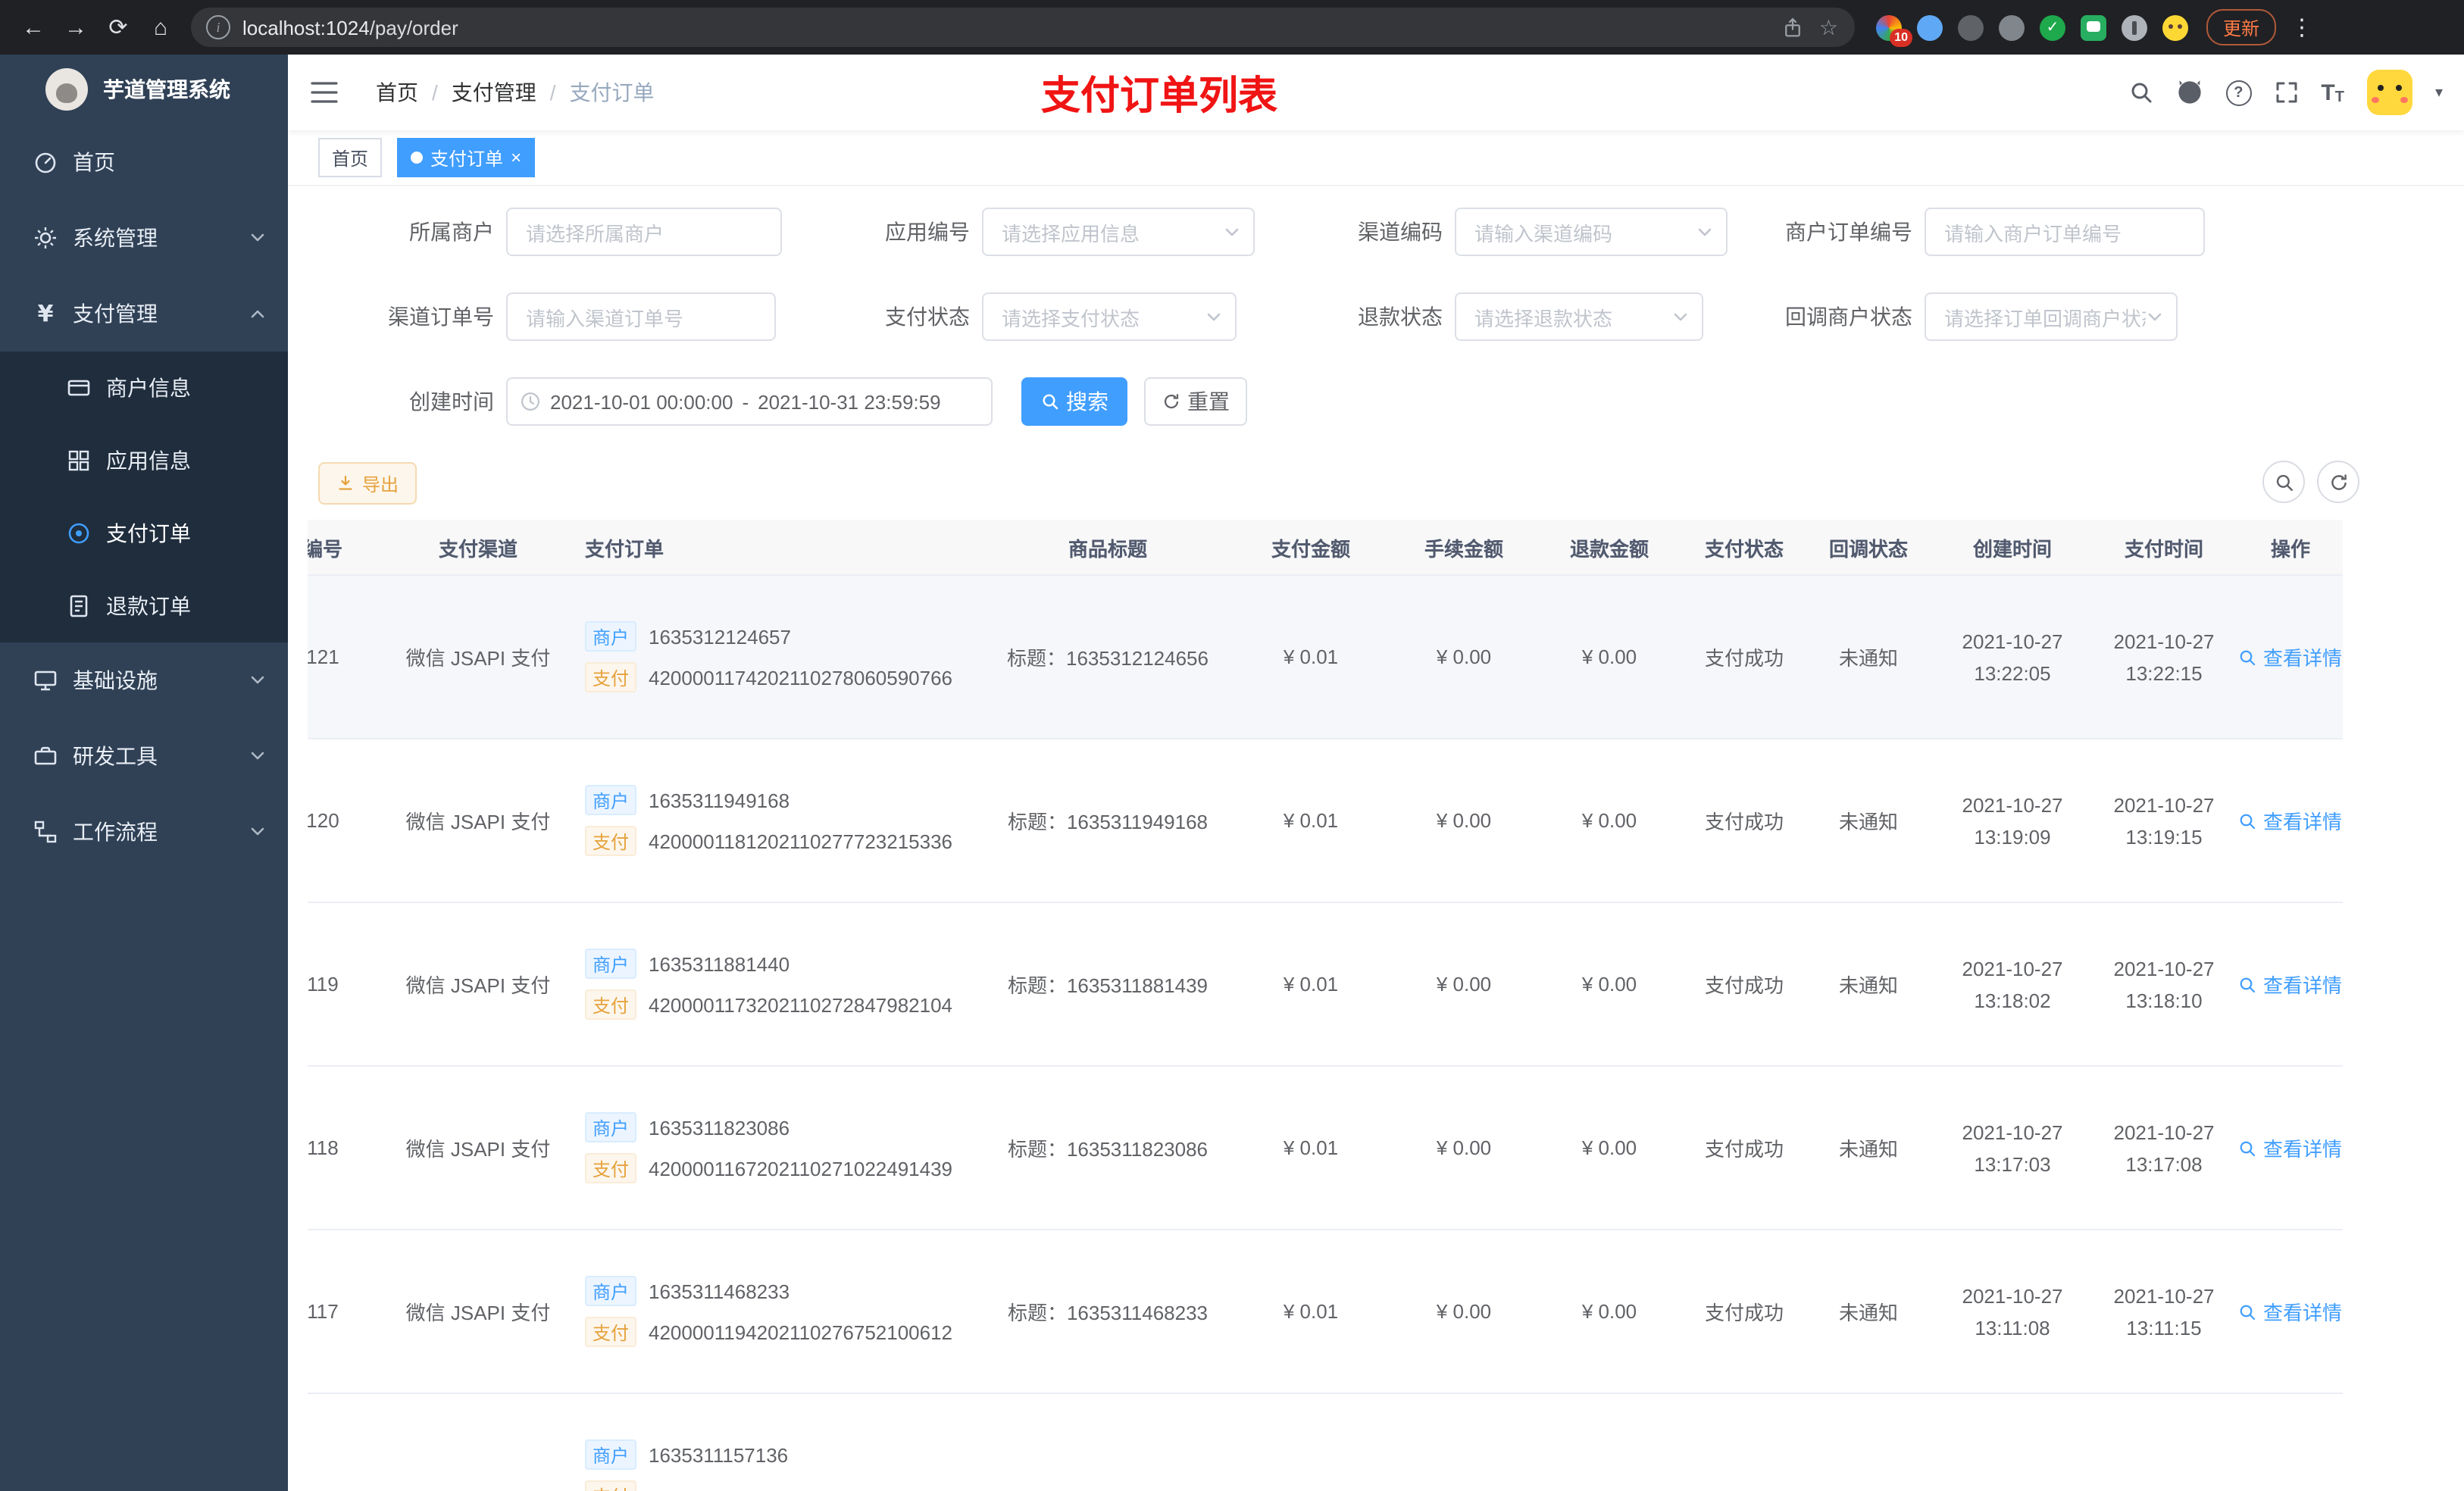 The image size is (2464, 1491). I want to click on smiley-extension-icon, so click(2175, 27).